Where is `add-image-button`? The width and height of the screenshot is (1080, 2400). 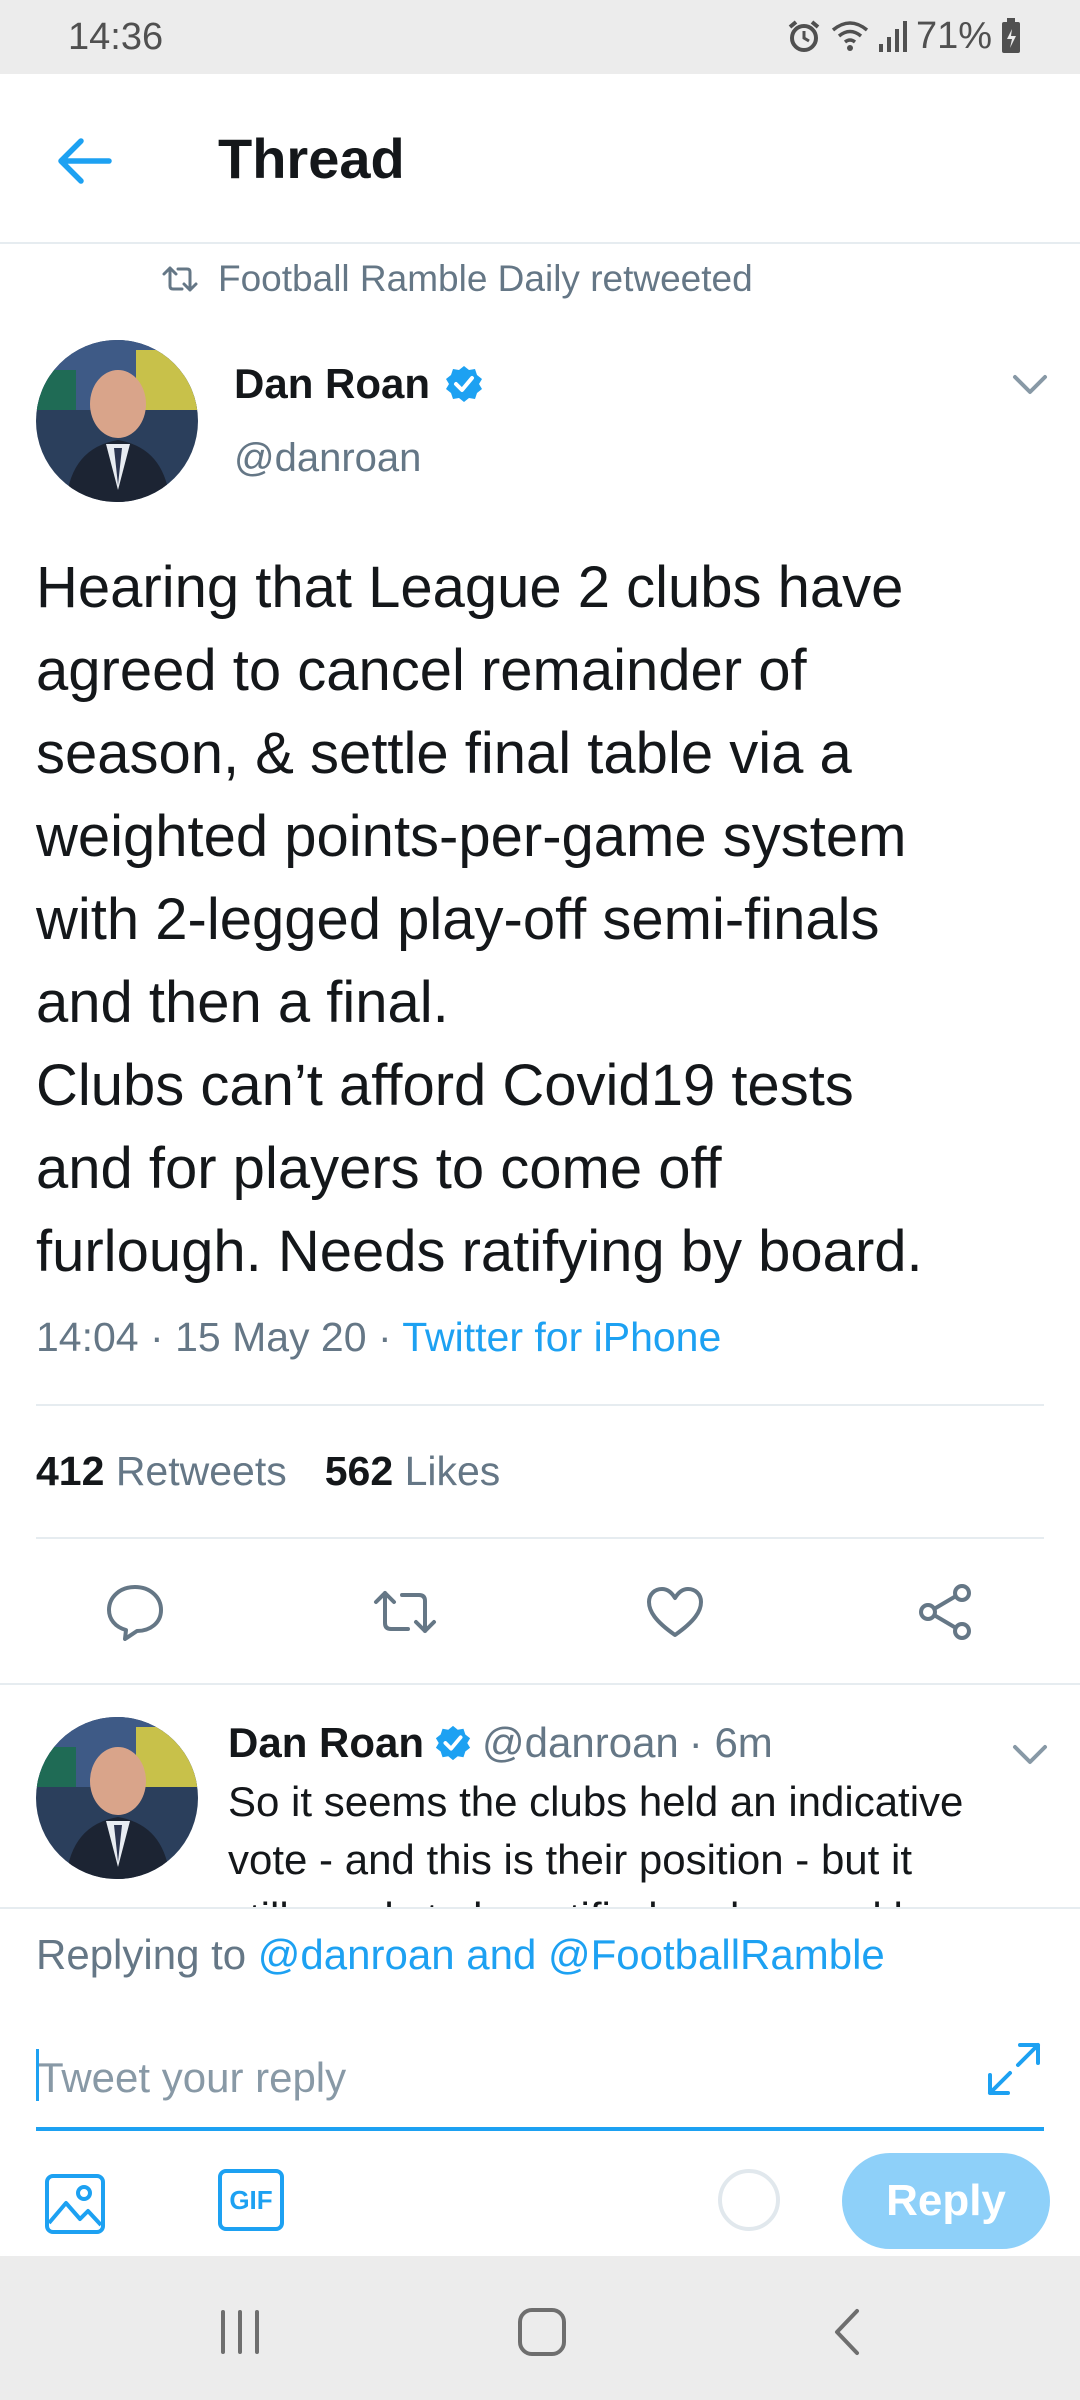
add-image-button is located at coordinates (75, 2204).